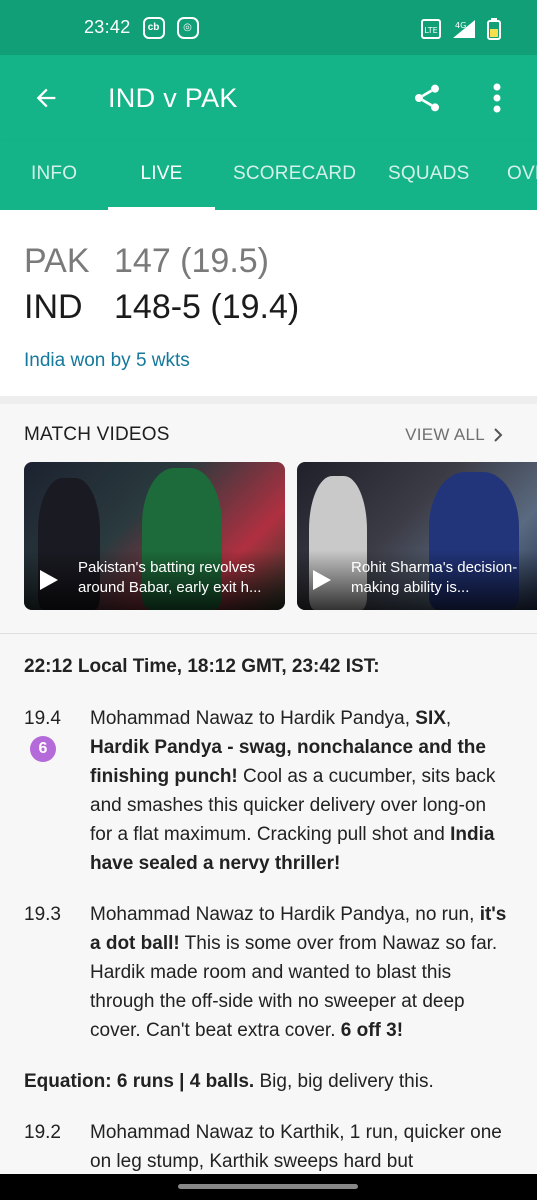  I want to click on app-bar: IND v PAK, so click(268, 98).